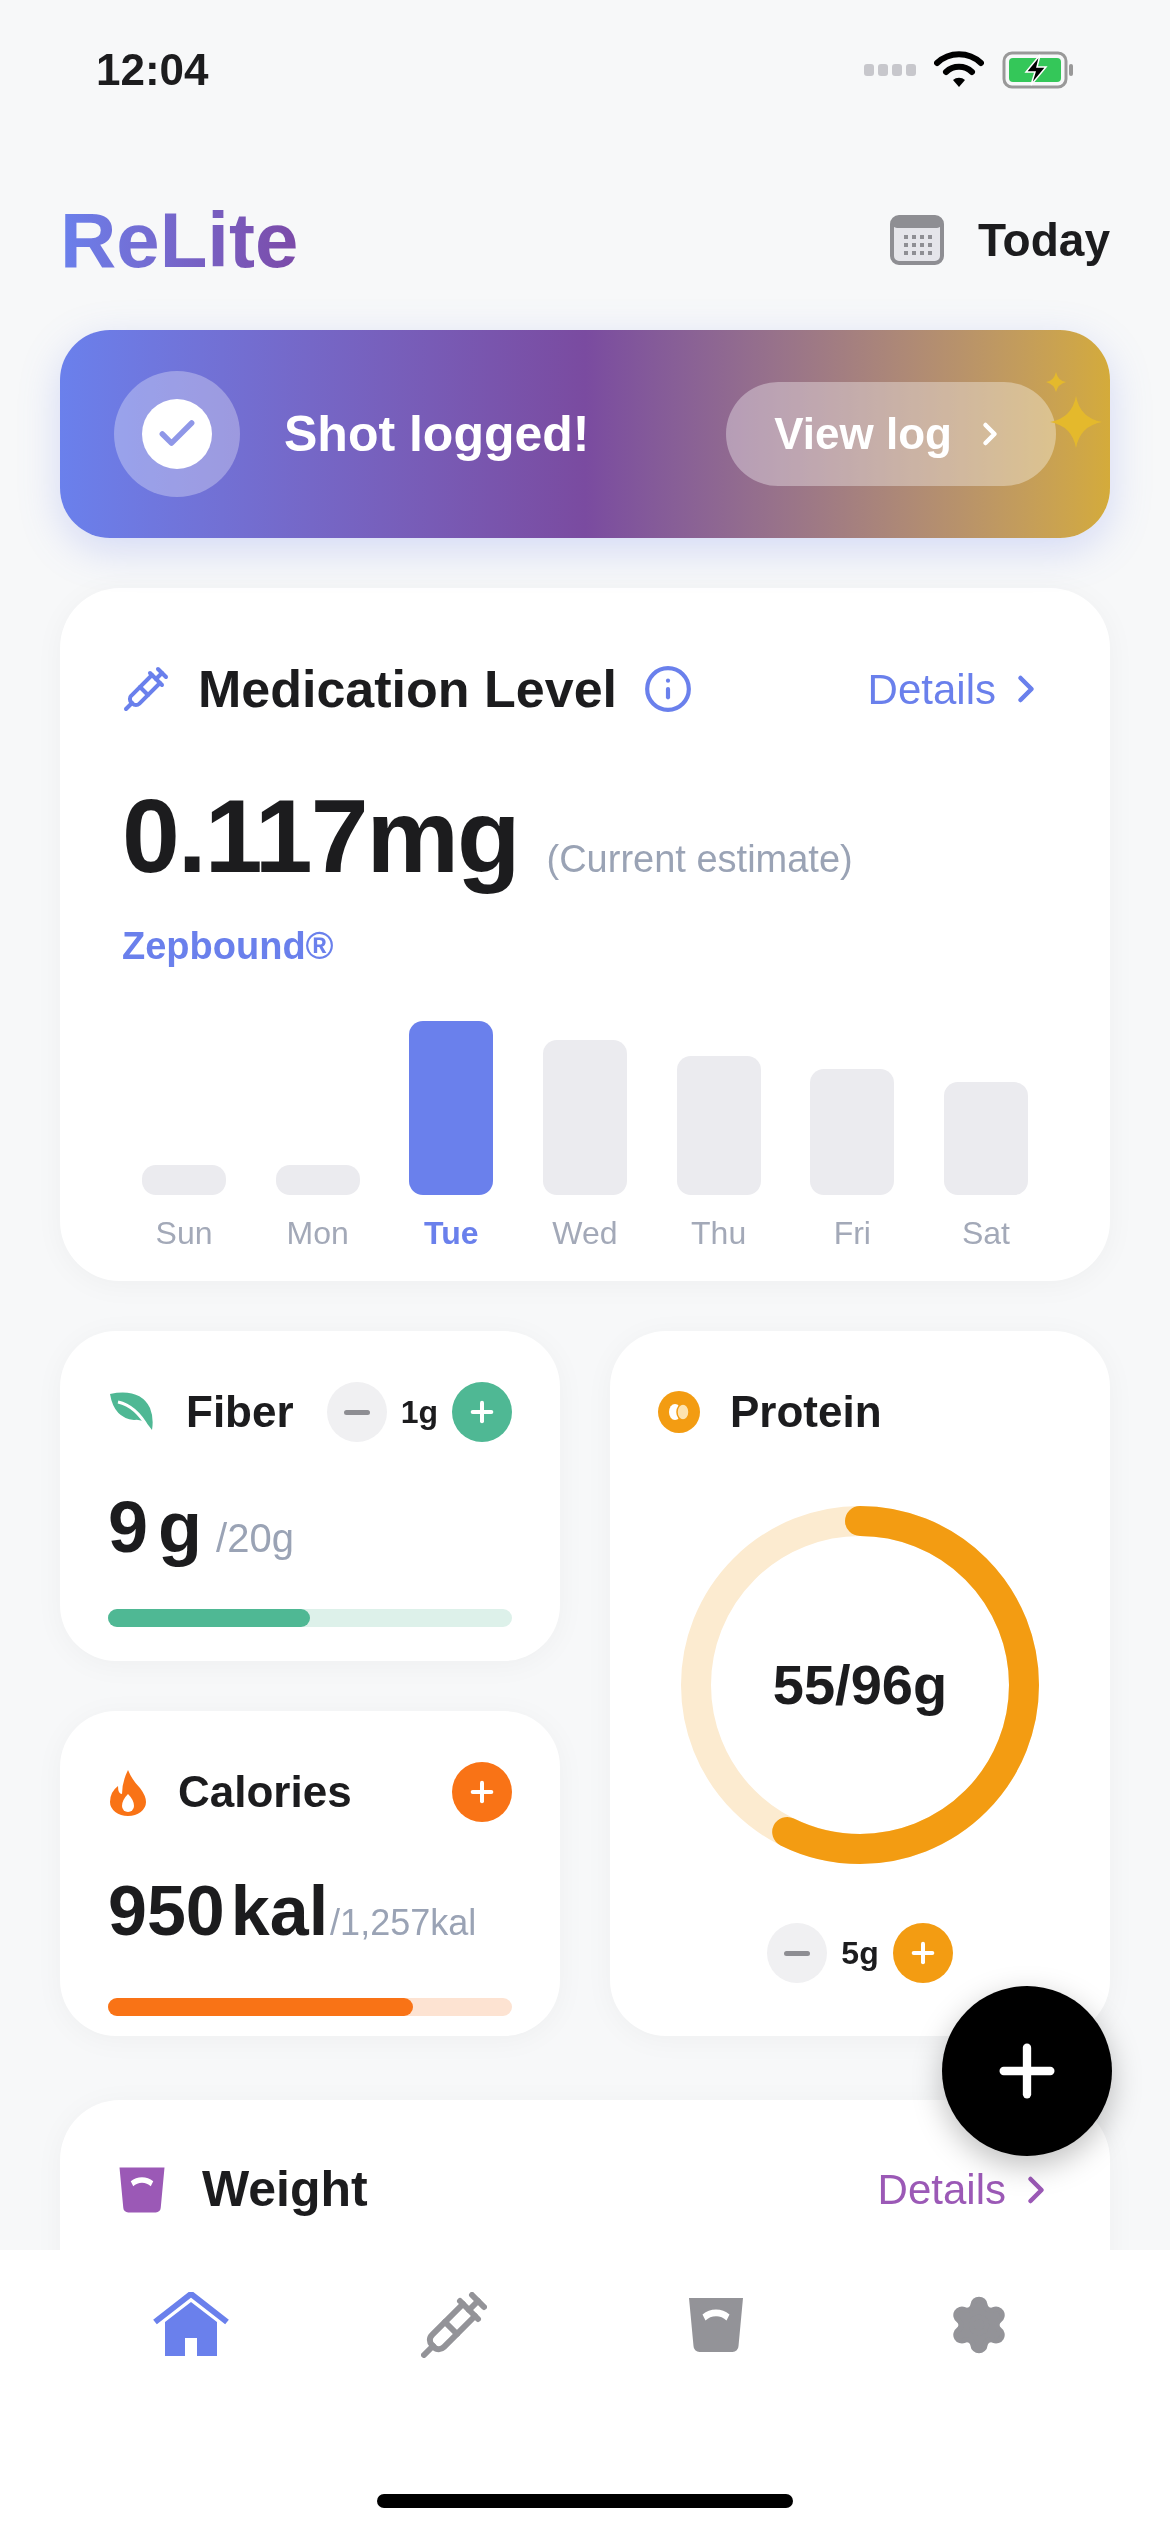  Describe the element at coordinates (852, 1233) in the screenshot. I see `day-label: Fri` at that location.